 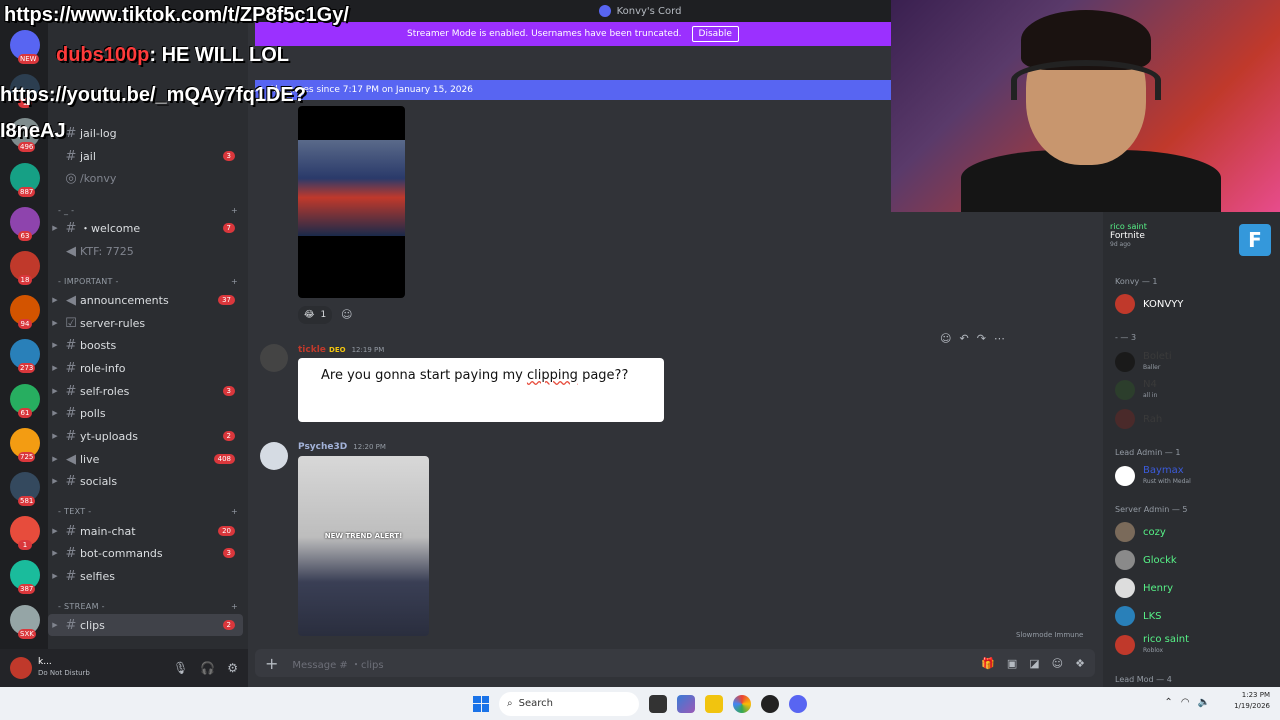 What do you see at coordinates (742, 703) in the screenshot?
I see `chrome-icon` at bounding box center [742, 703].